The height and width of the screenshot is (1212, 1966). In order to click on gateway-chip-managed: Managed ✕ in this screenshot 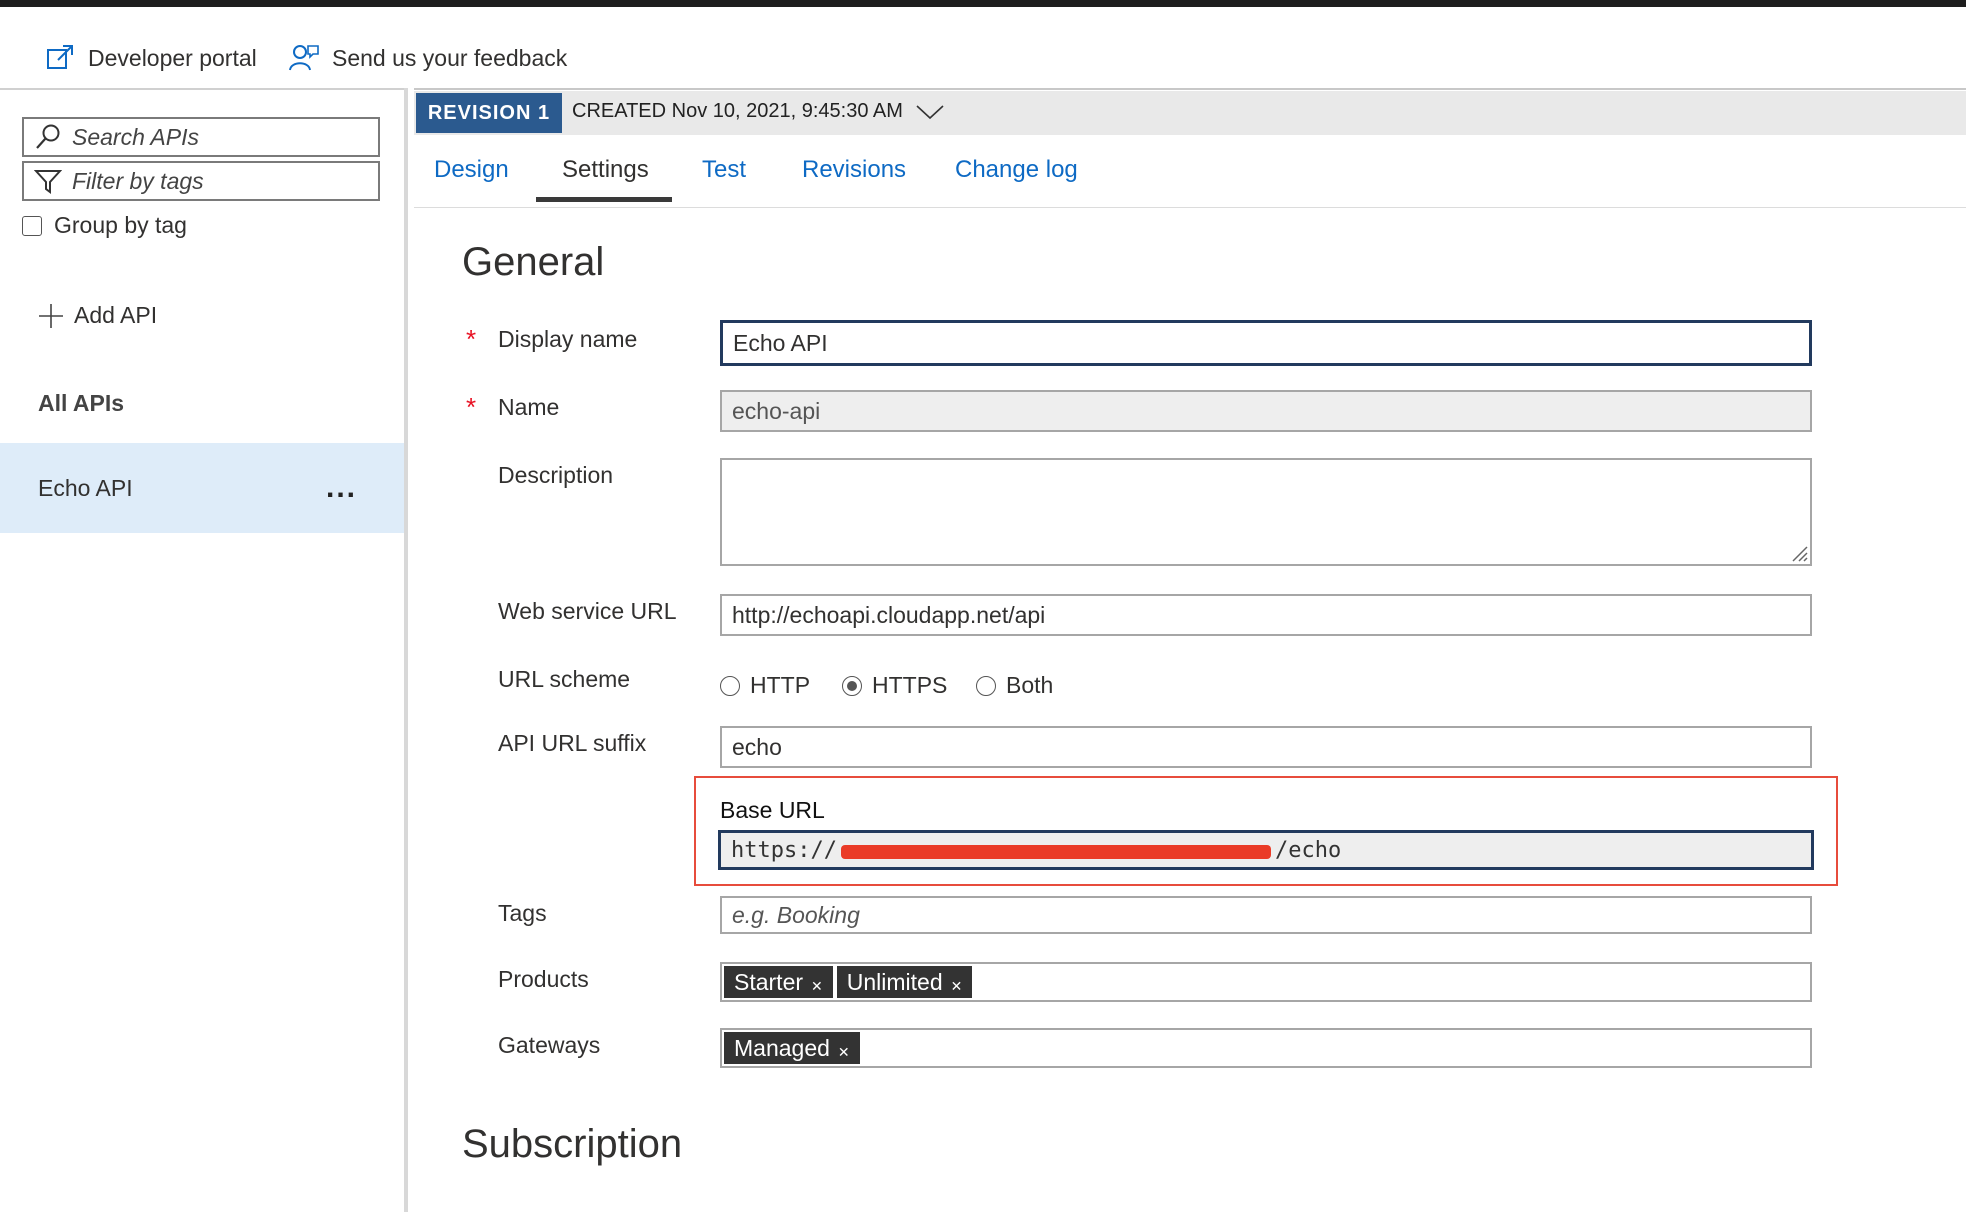, I will do `click(792, 1048)`.